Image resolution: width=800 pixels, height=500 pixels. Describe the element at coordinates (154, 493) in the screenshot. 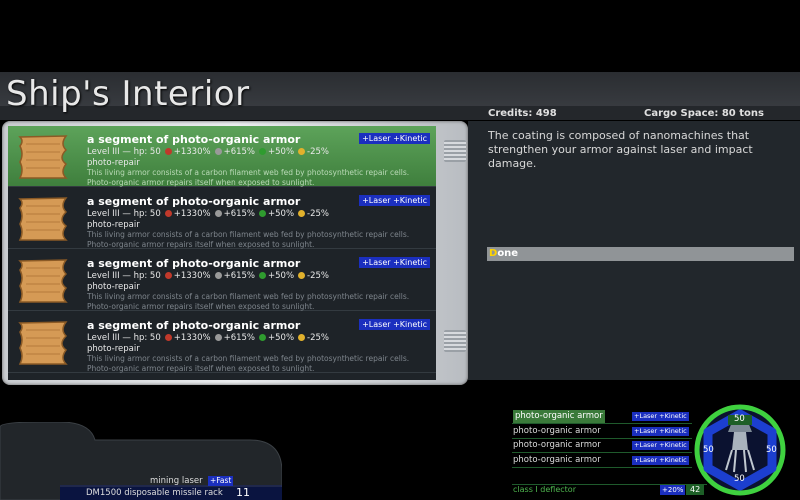

I see `secondary-weapon-name: DM1500 disposable missile rack` at that location.